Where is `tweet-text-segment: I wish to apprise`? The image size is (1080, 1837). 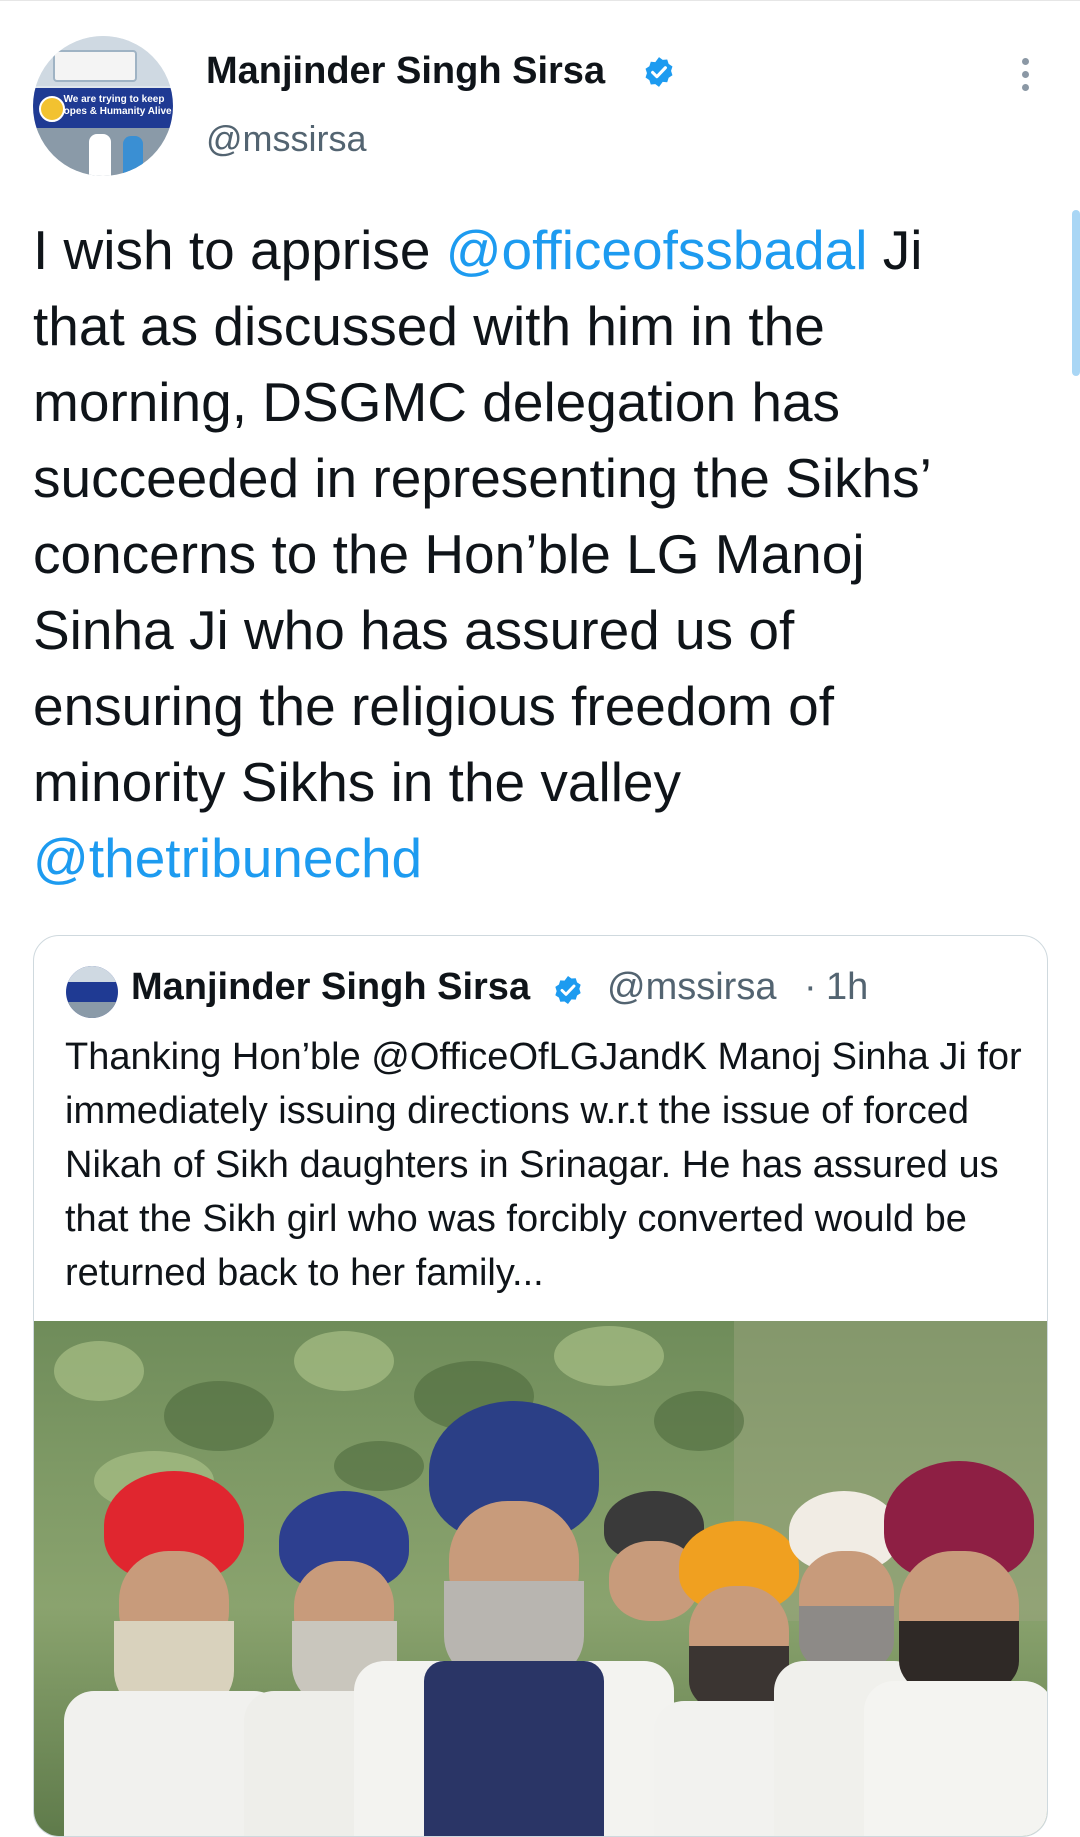 tweet-text-segment: I wish to apprise is located at coordinates (239, 250).